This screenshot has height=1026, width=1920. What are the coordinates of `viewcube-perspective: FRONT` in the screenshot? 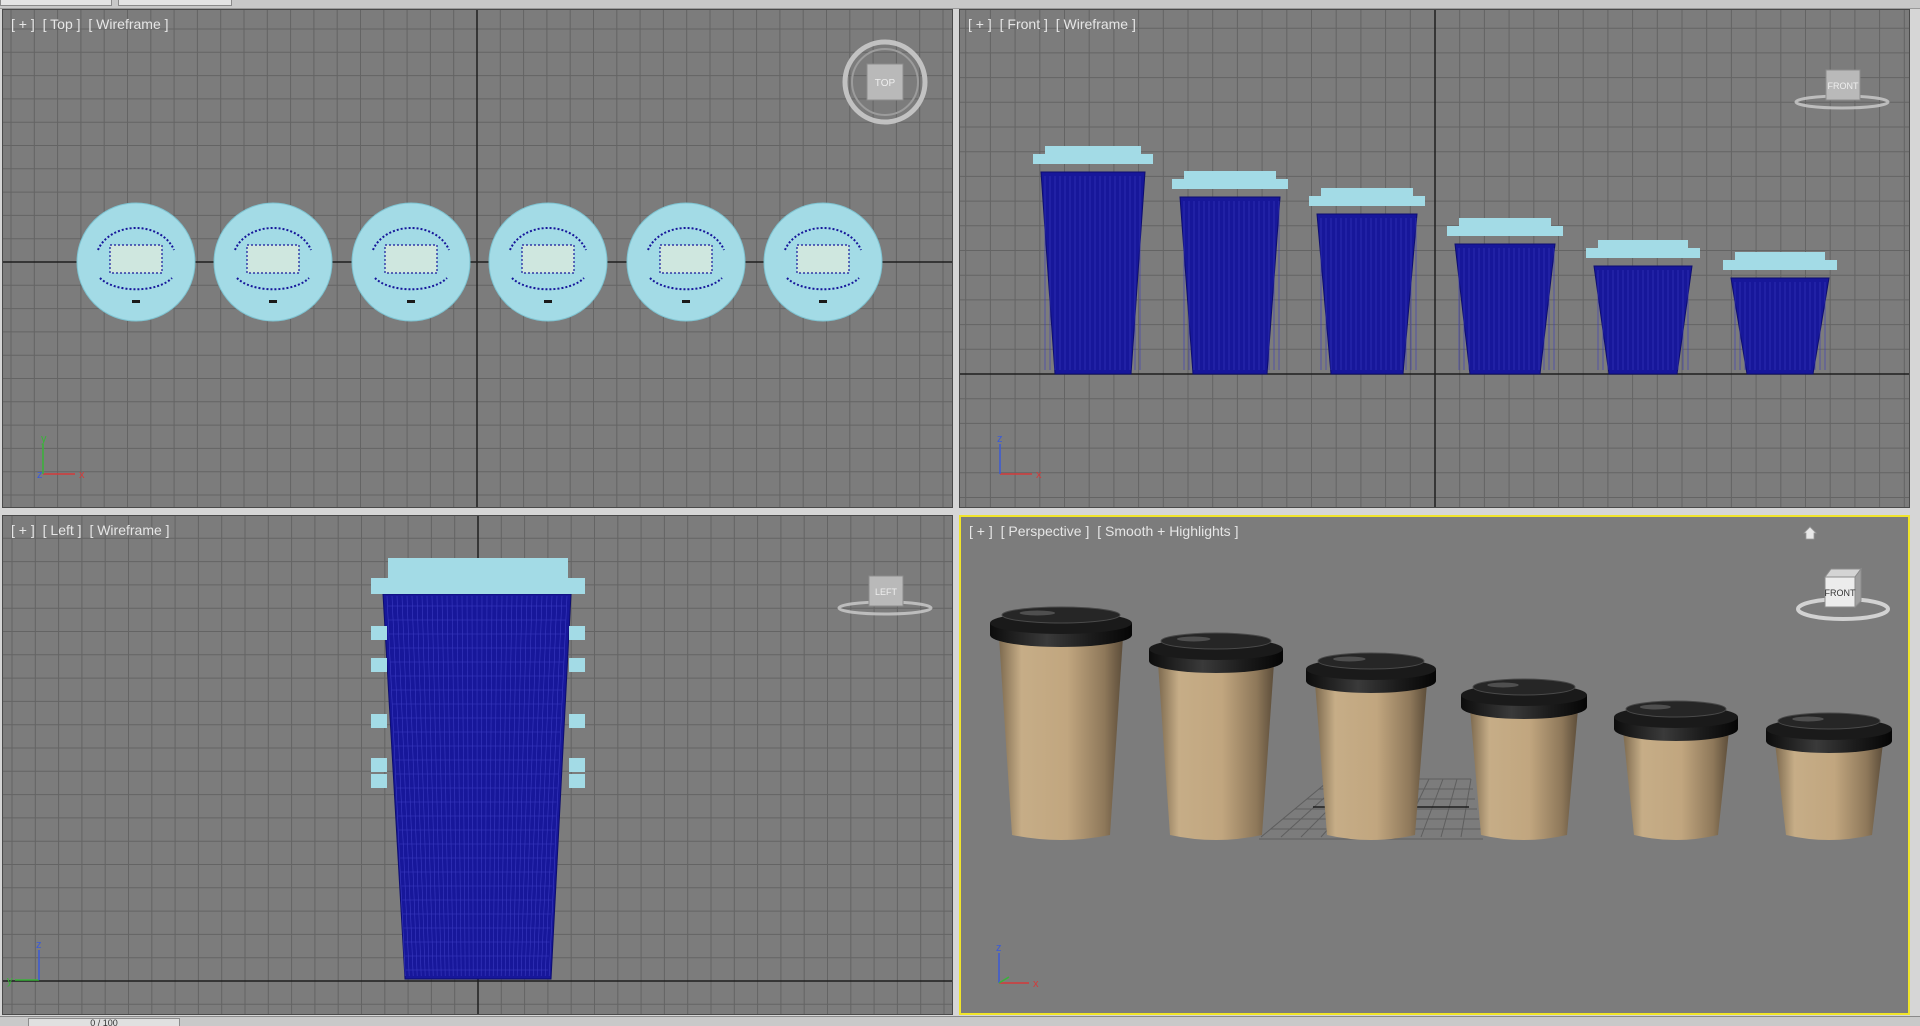 It's located at (1843, 598).